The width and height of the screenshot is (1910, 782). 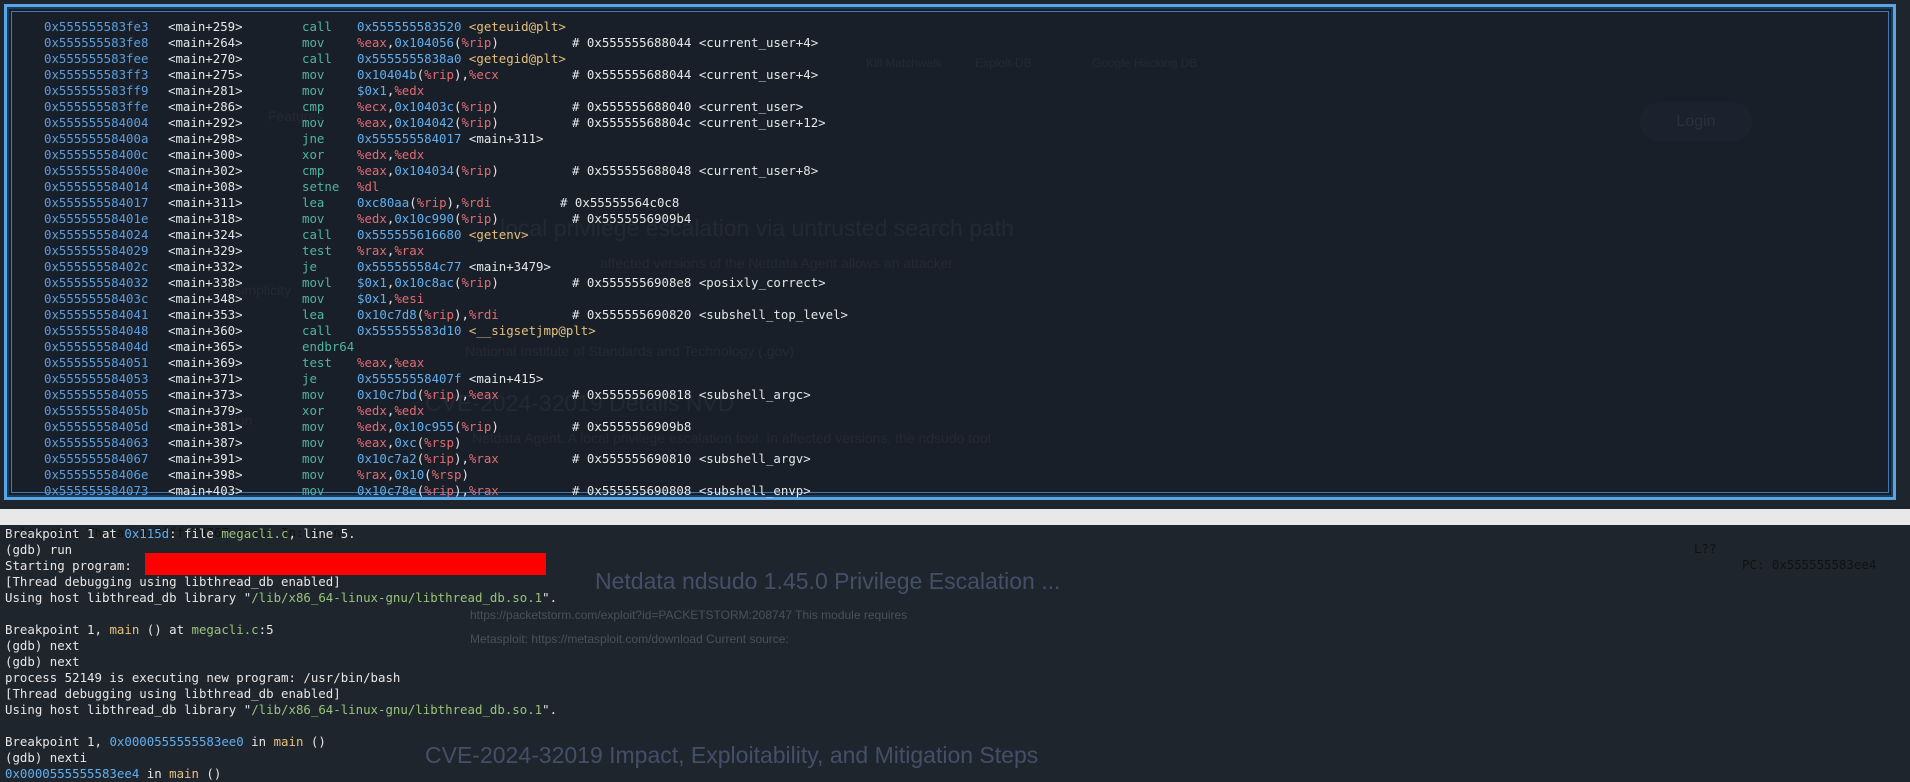 What do you see at coordinates (225, 629) in the screenshot?
I see `output-token: megacli.c` at bounding box center [225, 629].